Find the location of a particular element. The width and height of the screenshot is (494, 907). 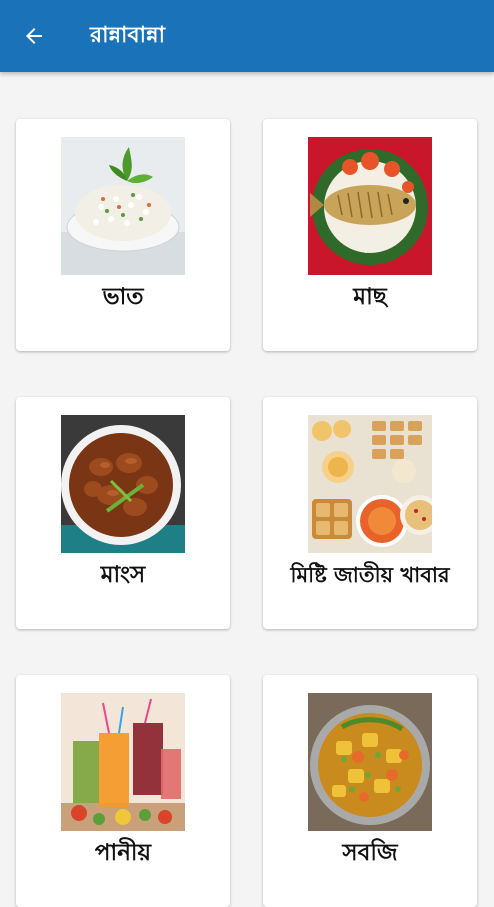

app-bar: রান্নাবান্না is located at coordinates (247, 36).